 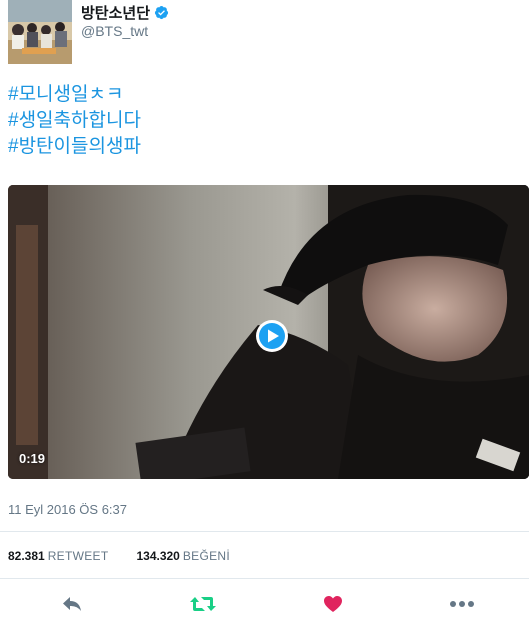 What do you see at coordinates (161, 12) in the screenshot?
I see `verified-badge-icon` at bounding box center [161, 12].